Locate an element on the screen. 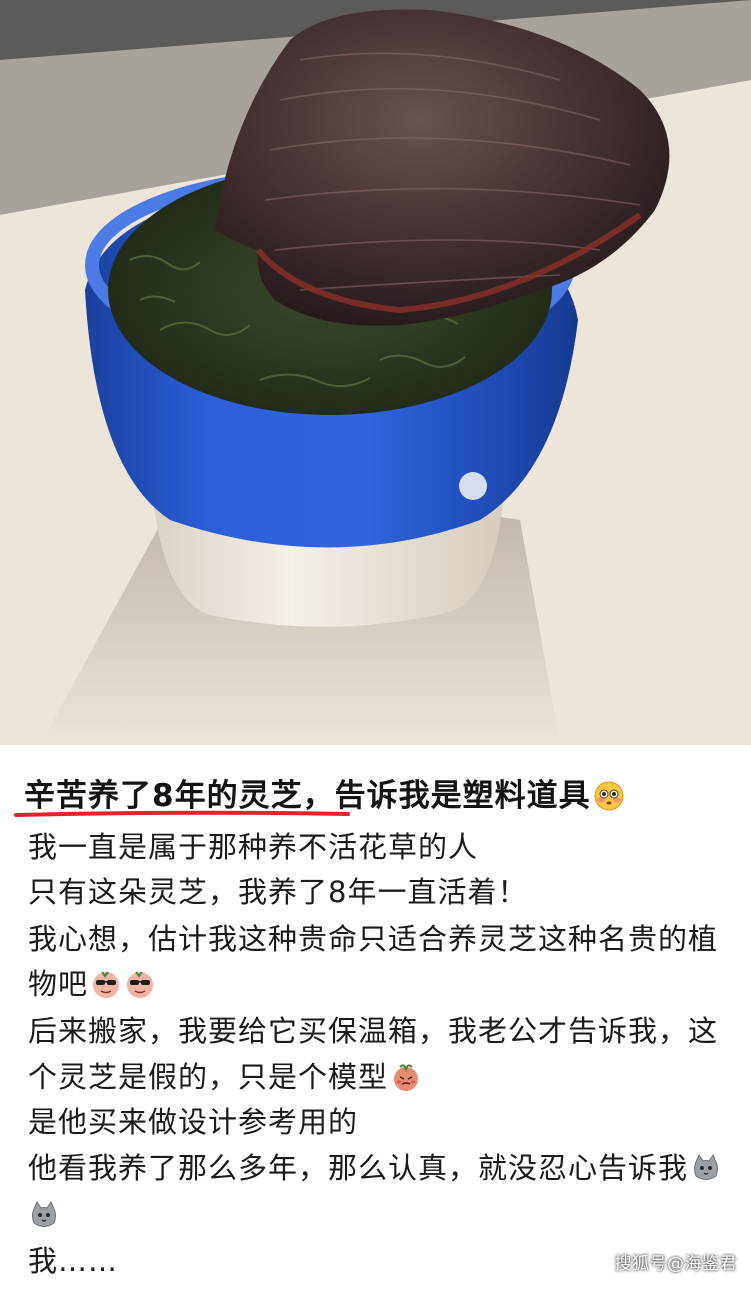 The width and height of the screenshot is (751, 1290). red-underline is located at coordinates (182, 813).